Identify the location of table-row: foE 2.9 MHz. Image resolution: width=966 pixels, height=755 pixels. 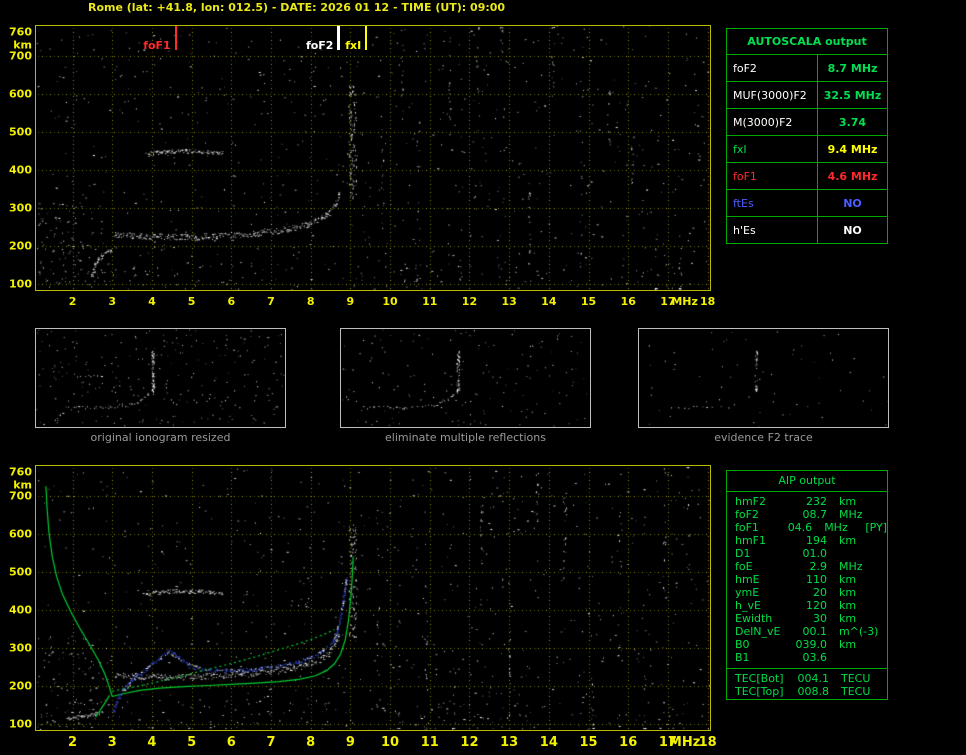
(807, 566).